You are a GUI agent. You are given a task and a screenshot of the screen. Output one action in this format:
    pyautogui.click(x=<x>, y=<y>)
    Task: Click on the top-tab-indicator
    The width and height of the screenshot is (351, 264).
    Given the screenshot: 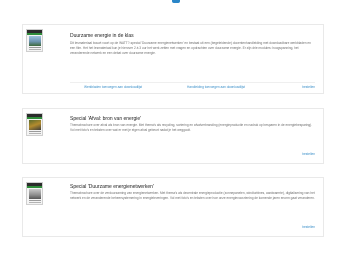 What is the action you would take?
    pyautogui.click(x=176, y=1)
    